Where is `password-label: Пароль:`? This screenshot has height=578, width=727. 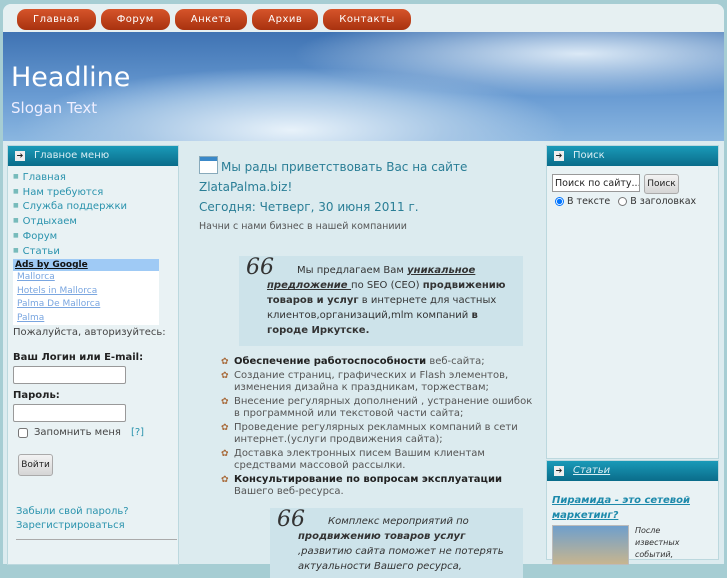
password-label: Пароль: is located at coordinates (36, 396).